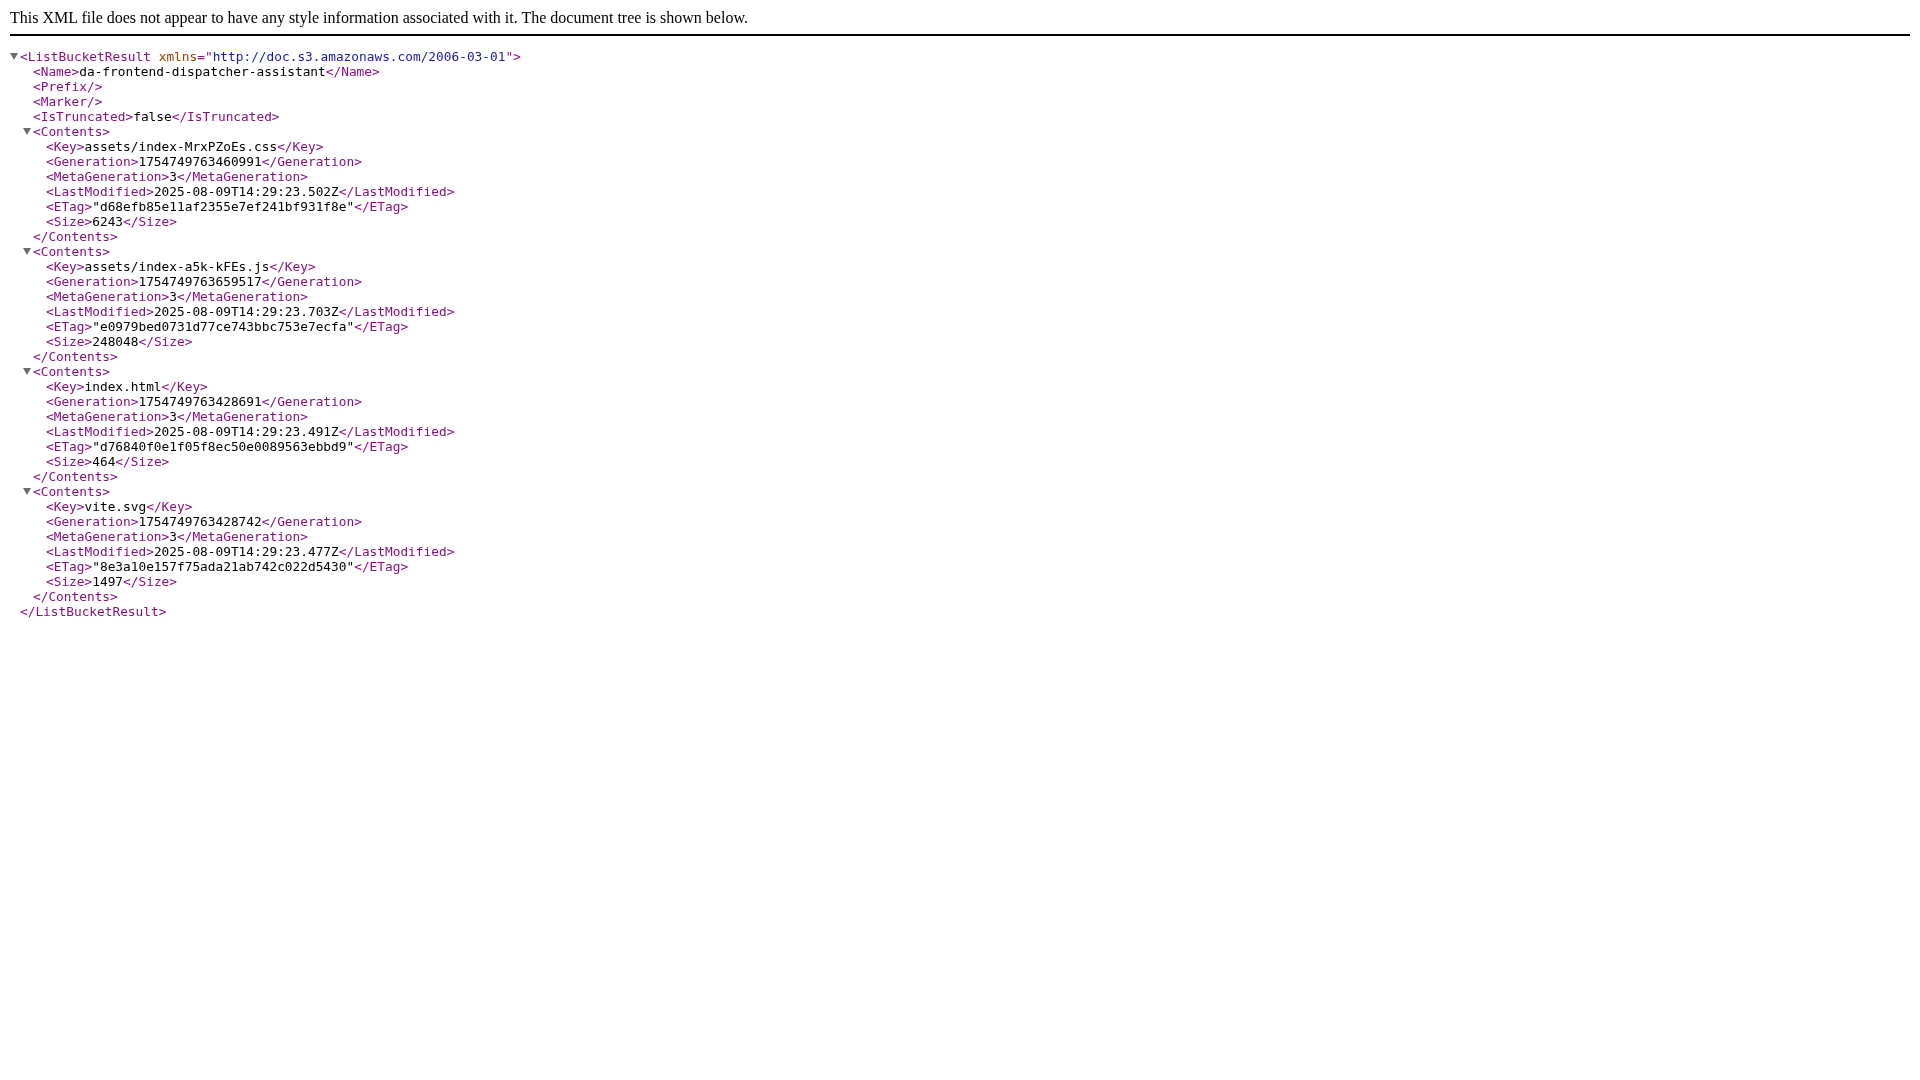 This screenshot has height=1080, width=1920. I want to click on xml-line: <Generation>1754749763659517</Generation>, so click(204, 281).